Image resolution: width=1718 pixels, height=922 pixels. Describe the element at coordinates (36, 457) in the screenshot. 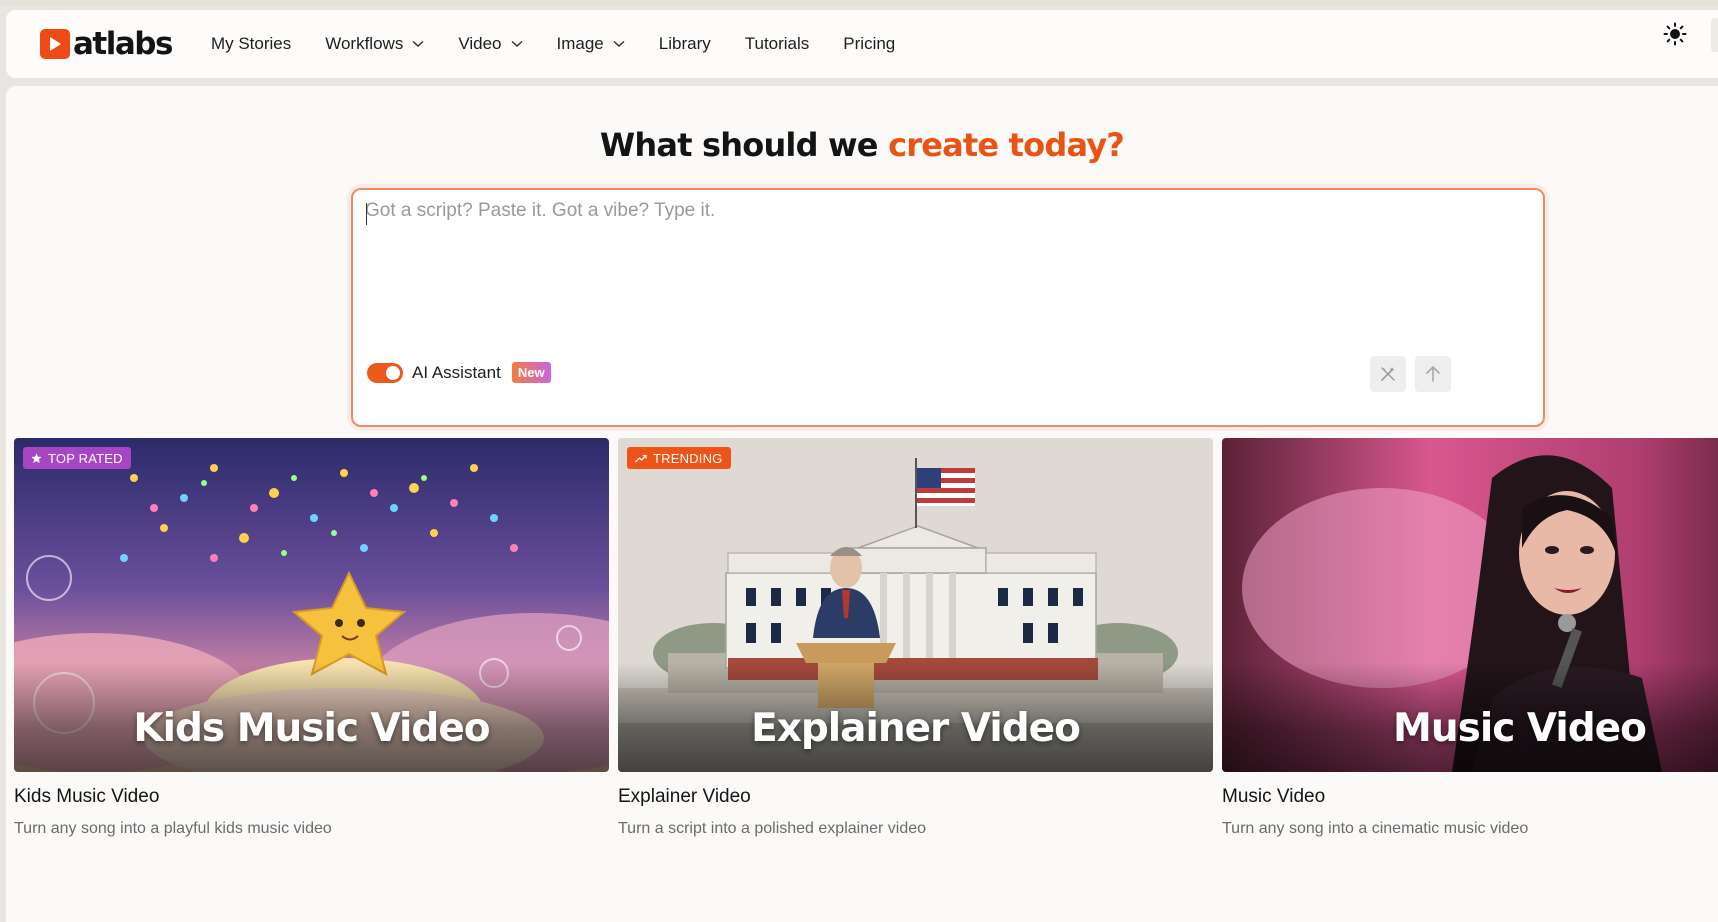

I see `star-icon` at that location.